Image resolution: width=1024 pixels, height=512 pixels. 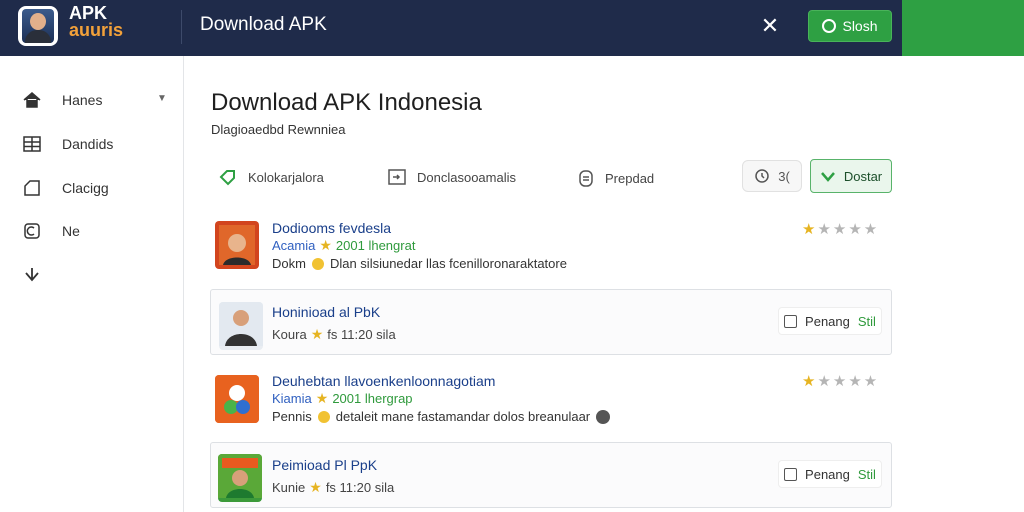 What do you see at coordinates (466, 177) in the screenshot?
I see `filter-label: Donclasooamalis` at bounding box center [466, 177].